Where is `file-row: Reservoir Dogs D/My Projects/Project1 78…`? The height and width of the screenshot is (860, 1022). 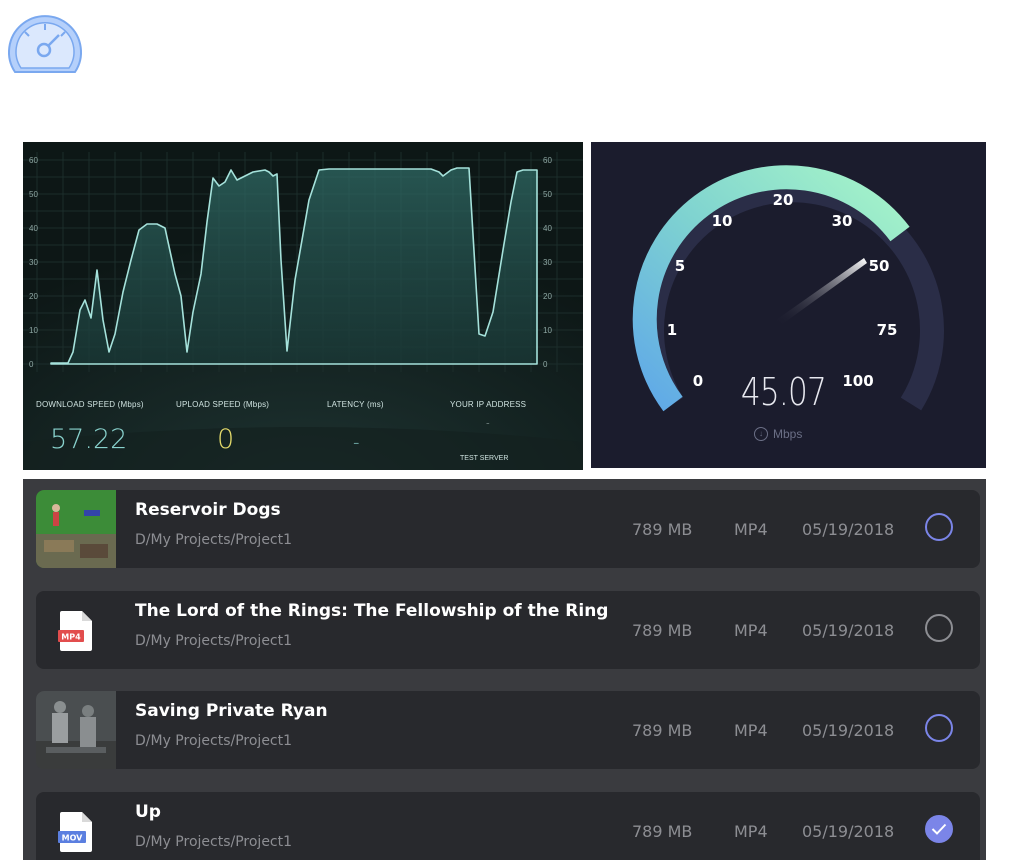
file-row: Reservoir Dogs D/My Projects/Project1 78… is located at coordinates (508, 529).